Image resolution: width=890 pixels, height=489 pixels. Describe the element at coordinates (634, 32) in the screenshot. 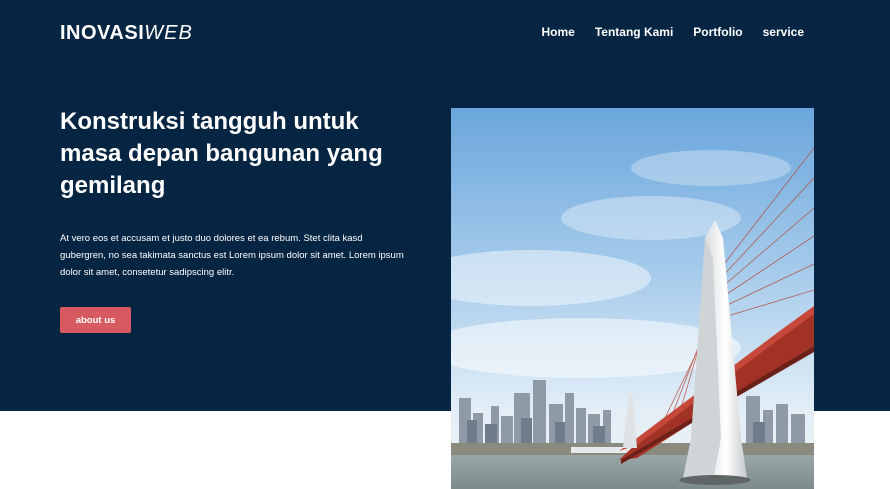

I see `nav-link-tentang-kami: Tentang Kami` at that location.